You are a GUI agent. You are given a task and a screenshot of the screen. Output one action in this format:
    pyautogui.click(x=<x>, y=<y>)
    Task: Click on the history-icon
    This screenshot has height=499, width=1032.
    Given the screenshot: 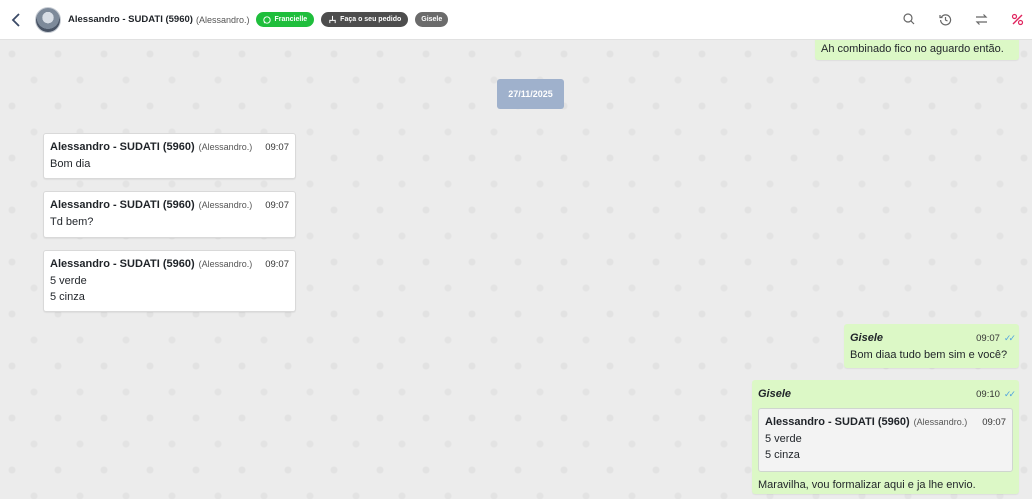 What is the action you would take?
    pyautogui.click(x=944, y=19)
    